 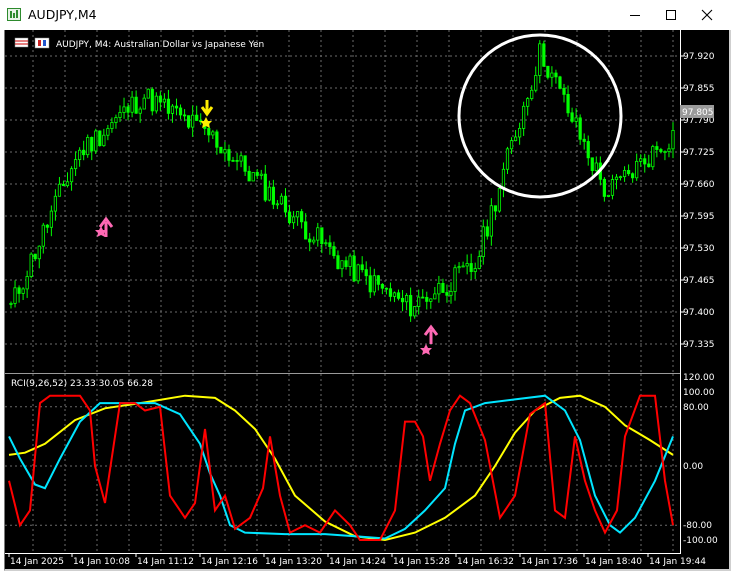 What do you see at coordinates (696, 408) in the screenshot?
I see `indicator-tick-label: 80.00` at bounding box center [696, 408].